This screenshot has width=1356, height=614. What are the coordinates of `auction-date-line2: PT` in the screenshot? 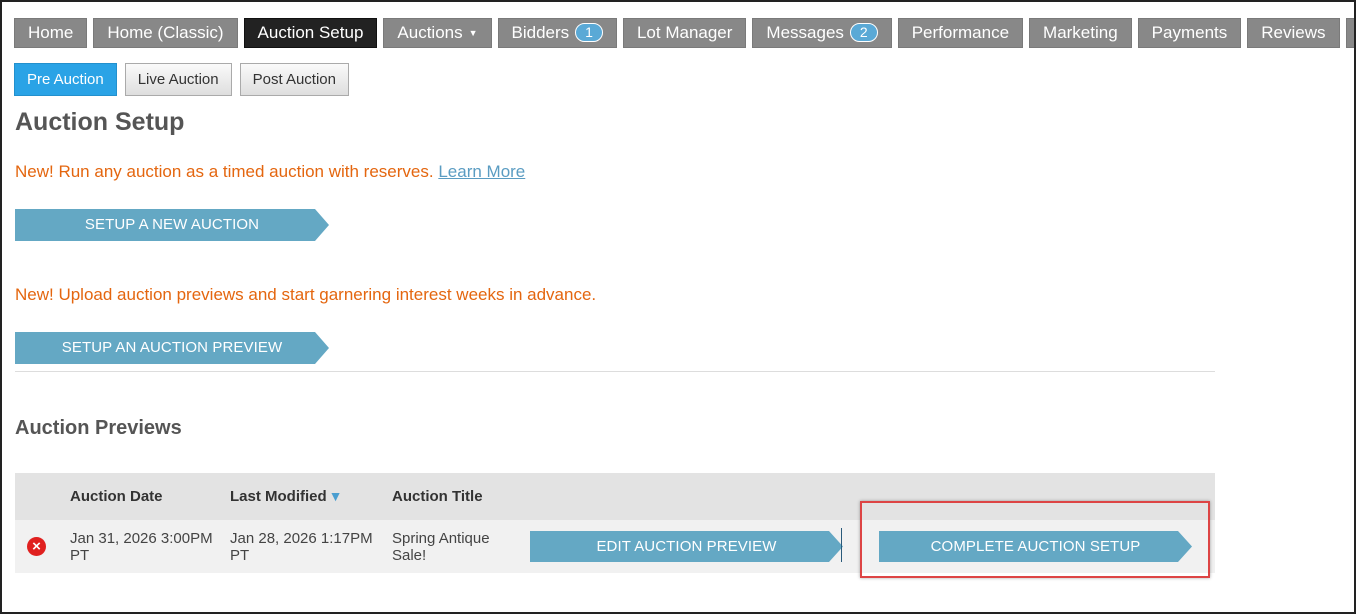 It's located at (80, 555).